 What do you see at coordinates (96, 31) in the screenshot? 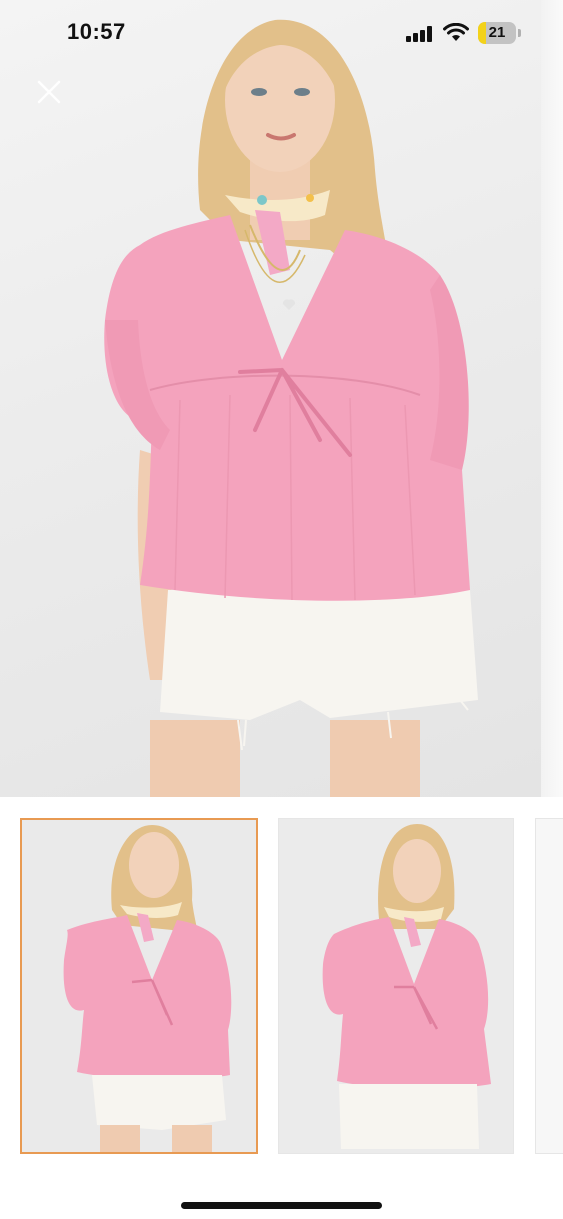
I see `status-time: 10:57` at bounding box center [96, 31].